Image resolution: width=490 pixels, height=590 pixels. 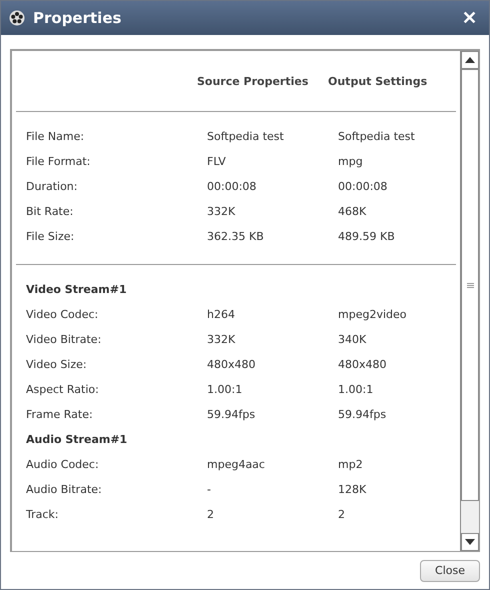 What do you see at coordinates (450, 571) in the screenshot?
I see `close-button: Close` at bounding box center [450, 571].